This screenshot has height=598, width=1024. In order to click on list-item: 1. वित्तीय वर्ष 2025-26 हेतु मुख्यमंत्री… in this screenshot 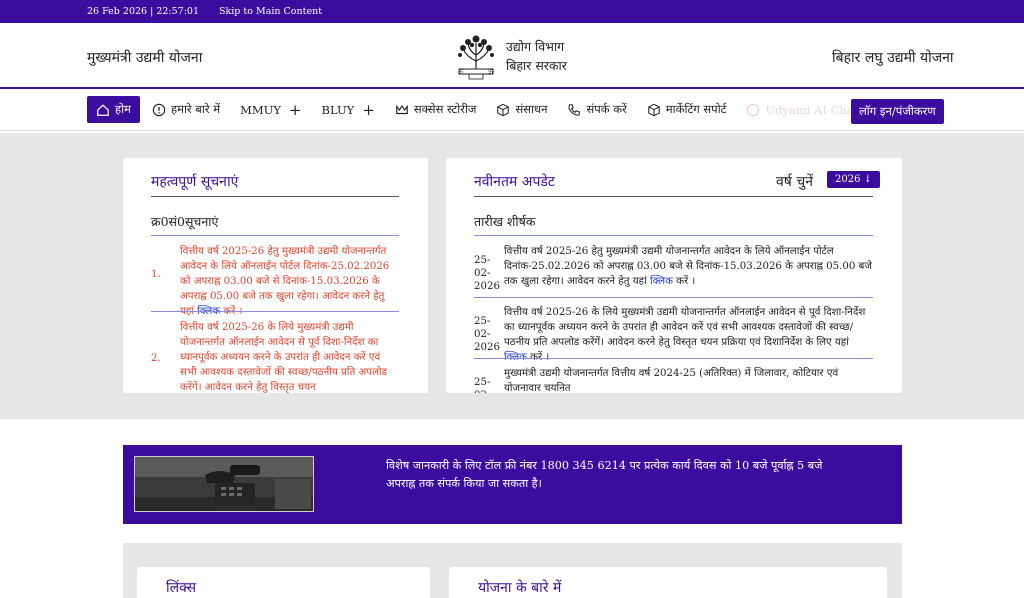, I will do `click(275, 280)`.